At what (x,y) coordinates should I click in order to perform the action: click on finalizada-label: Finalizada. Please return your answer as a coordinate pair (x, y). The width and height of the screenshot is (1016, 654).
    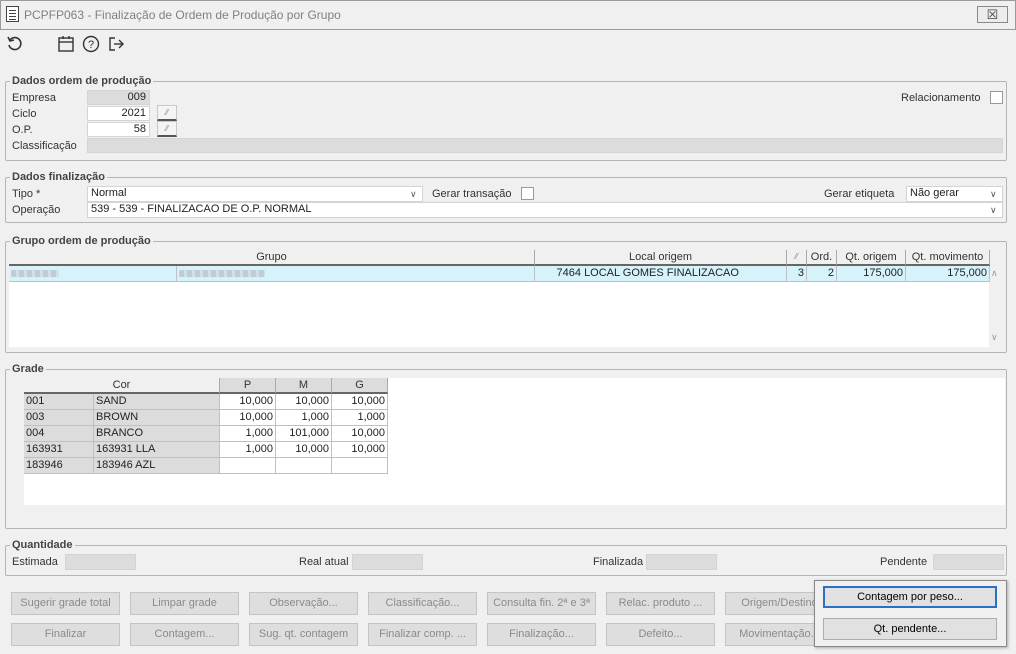
    Looking at the image, I should click on (618, 562).